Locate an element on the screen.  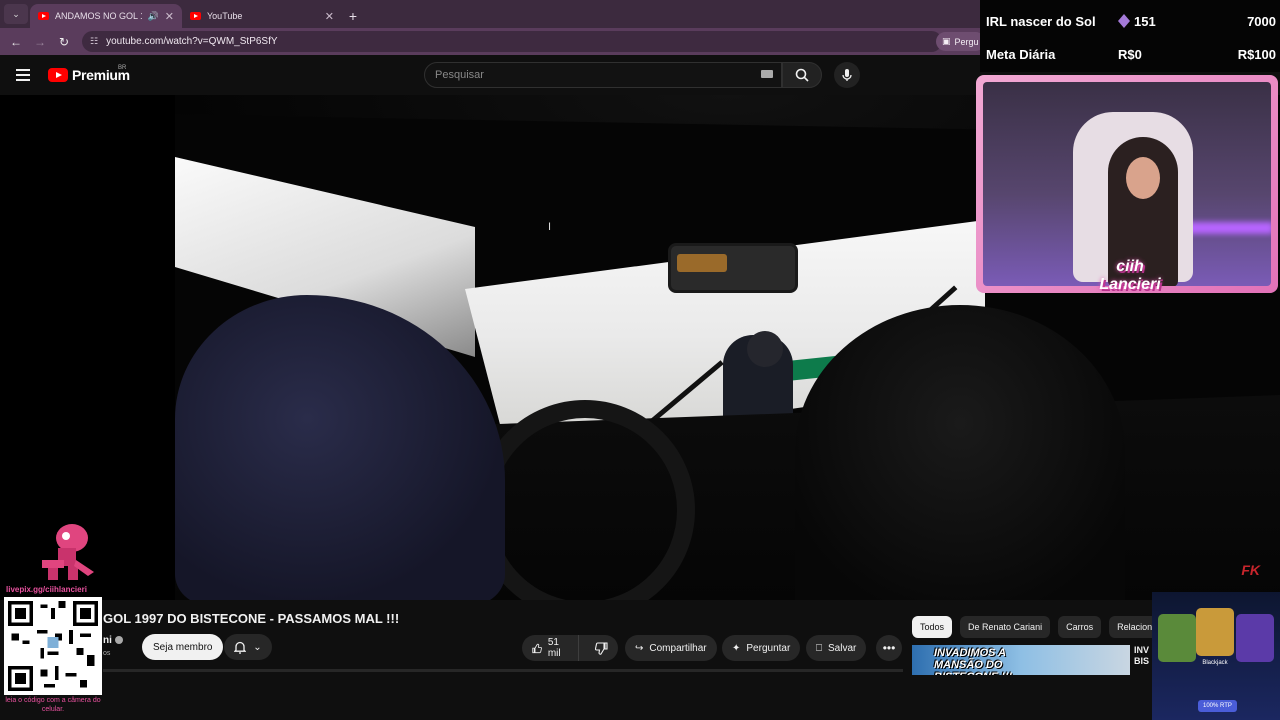
speaker-icon: 🔊 is located at coordinates (153, 16).